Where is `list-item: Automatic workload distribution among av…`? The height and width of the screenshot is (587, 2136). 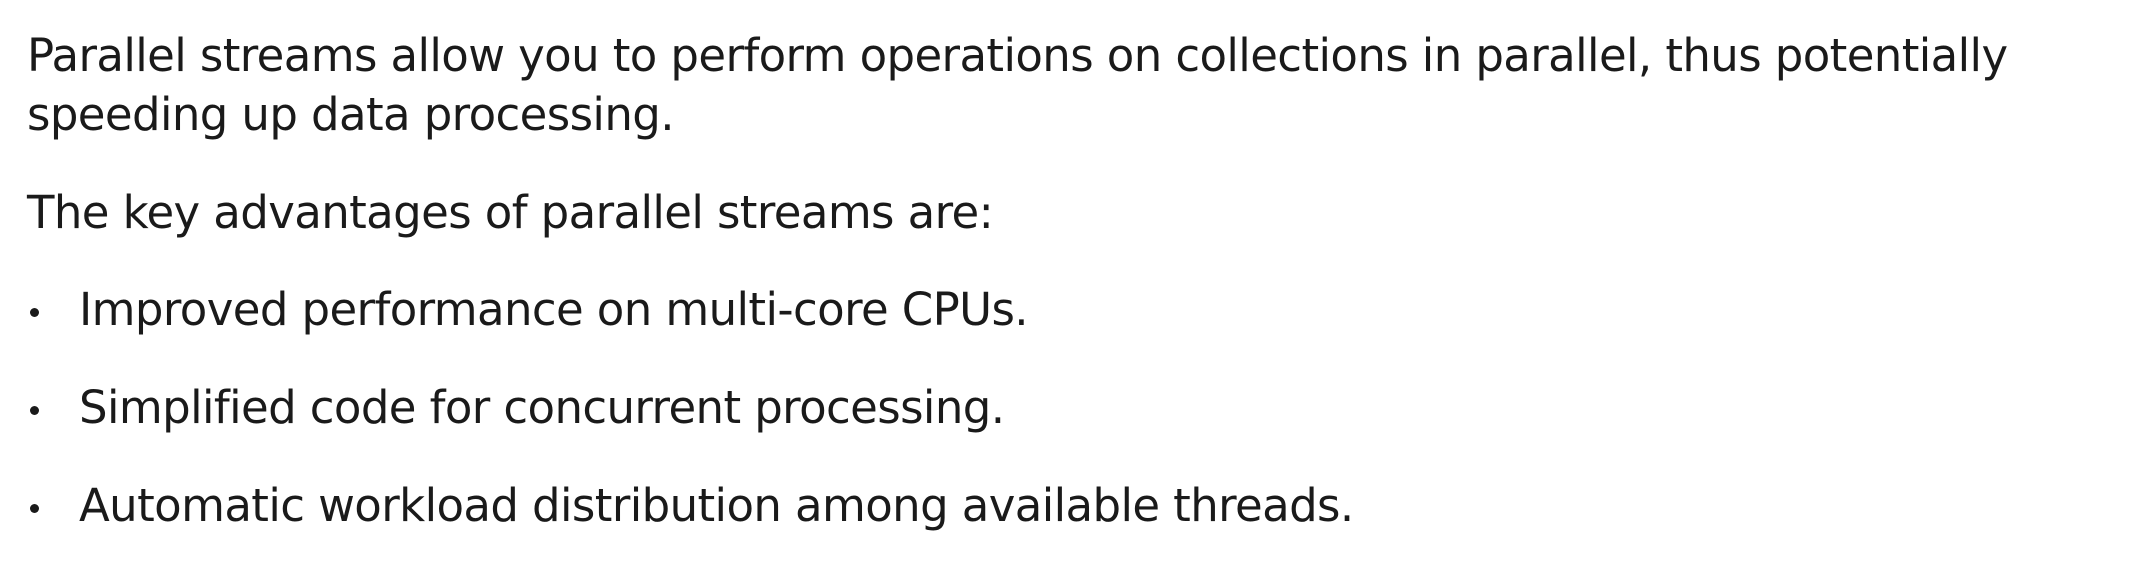
list-item: Automatic workload distribution among av… is located at coordinates (1072, 505).